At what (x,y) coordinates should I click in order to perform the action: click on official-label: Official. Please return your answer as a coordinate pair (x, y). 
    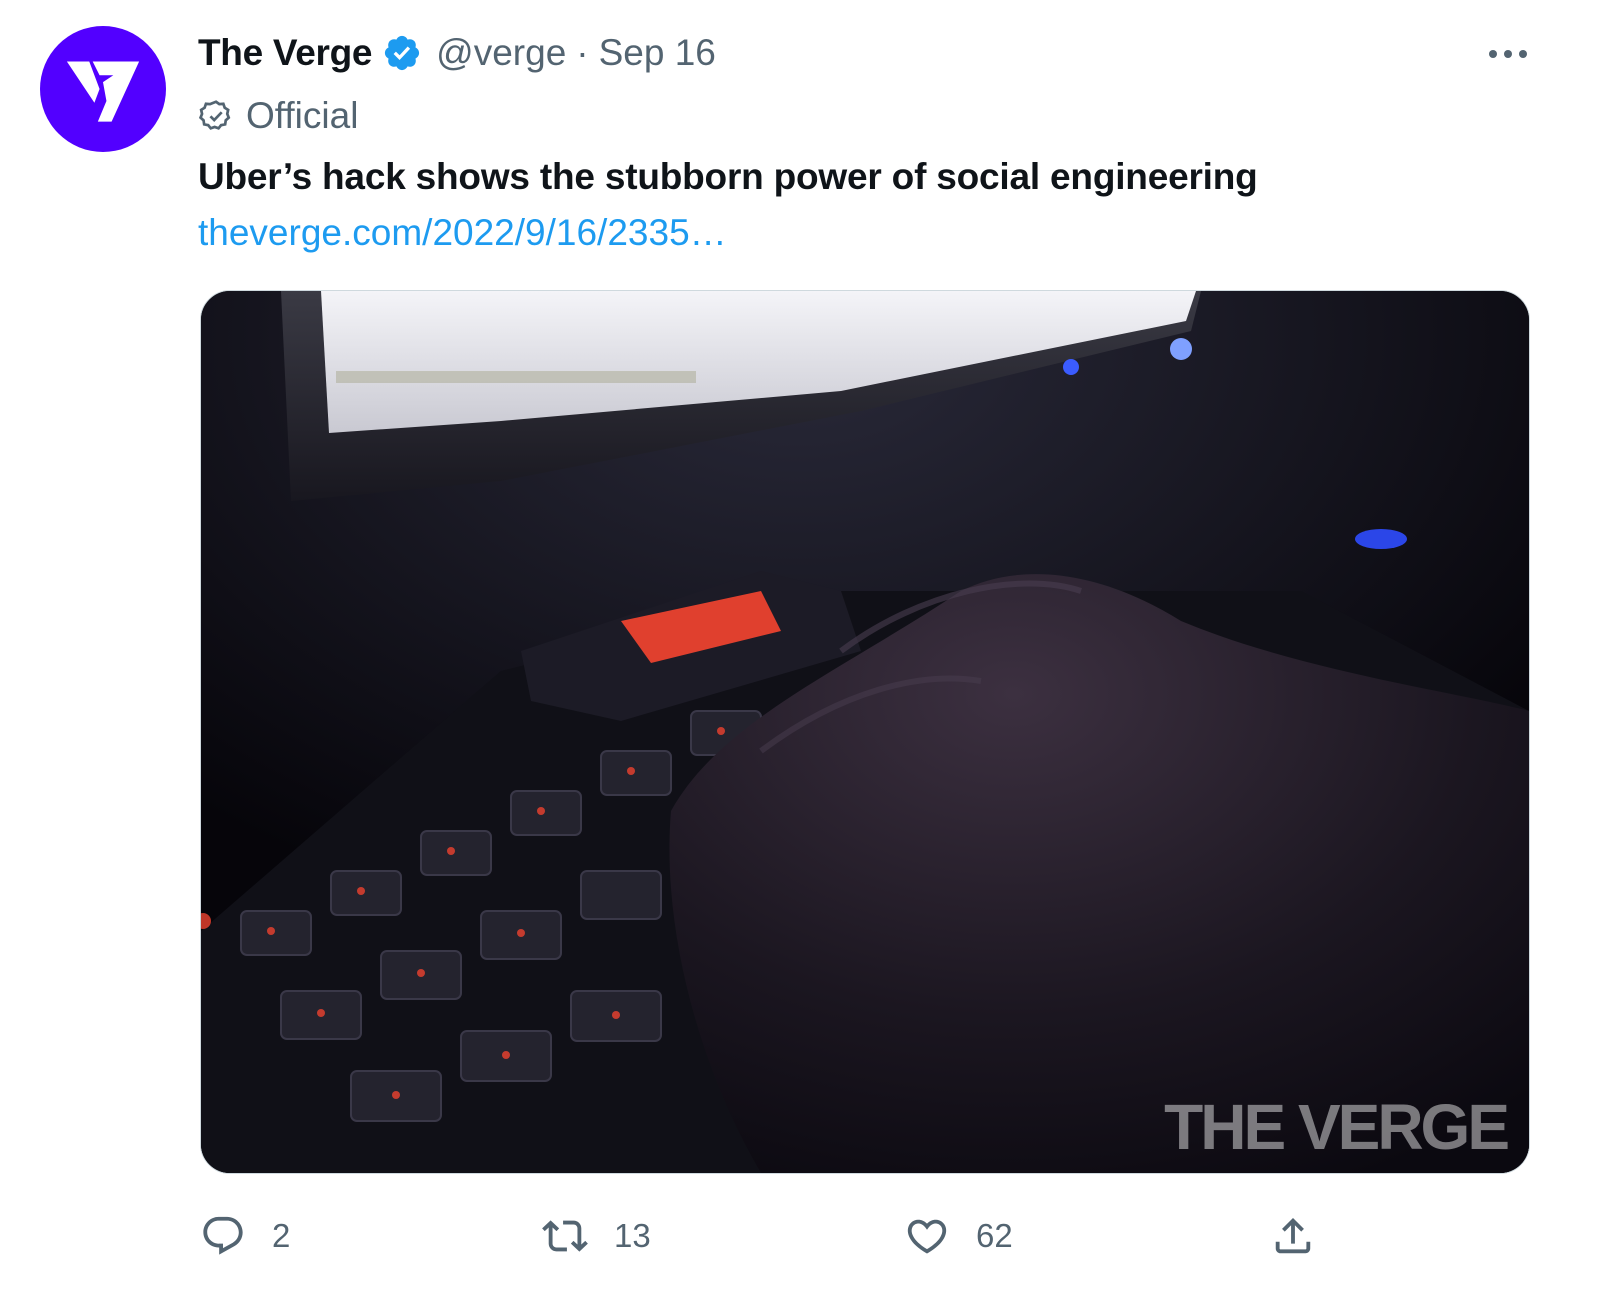
    Looking at the image, I should click on (302, 115).